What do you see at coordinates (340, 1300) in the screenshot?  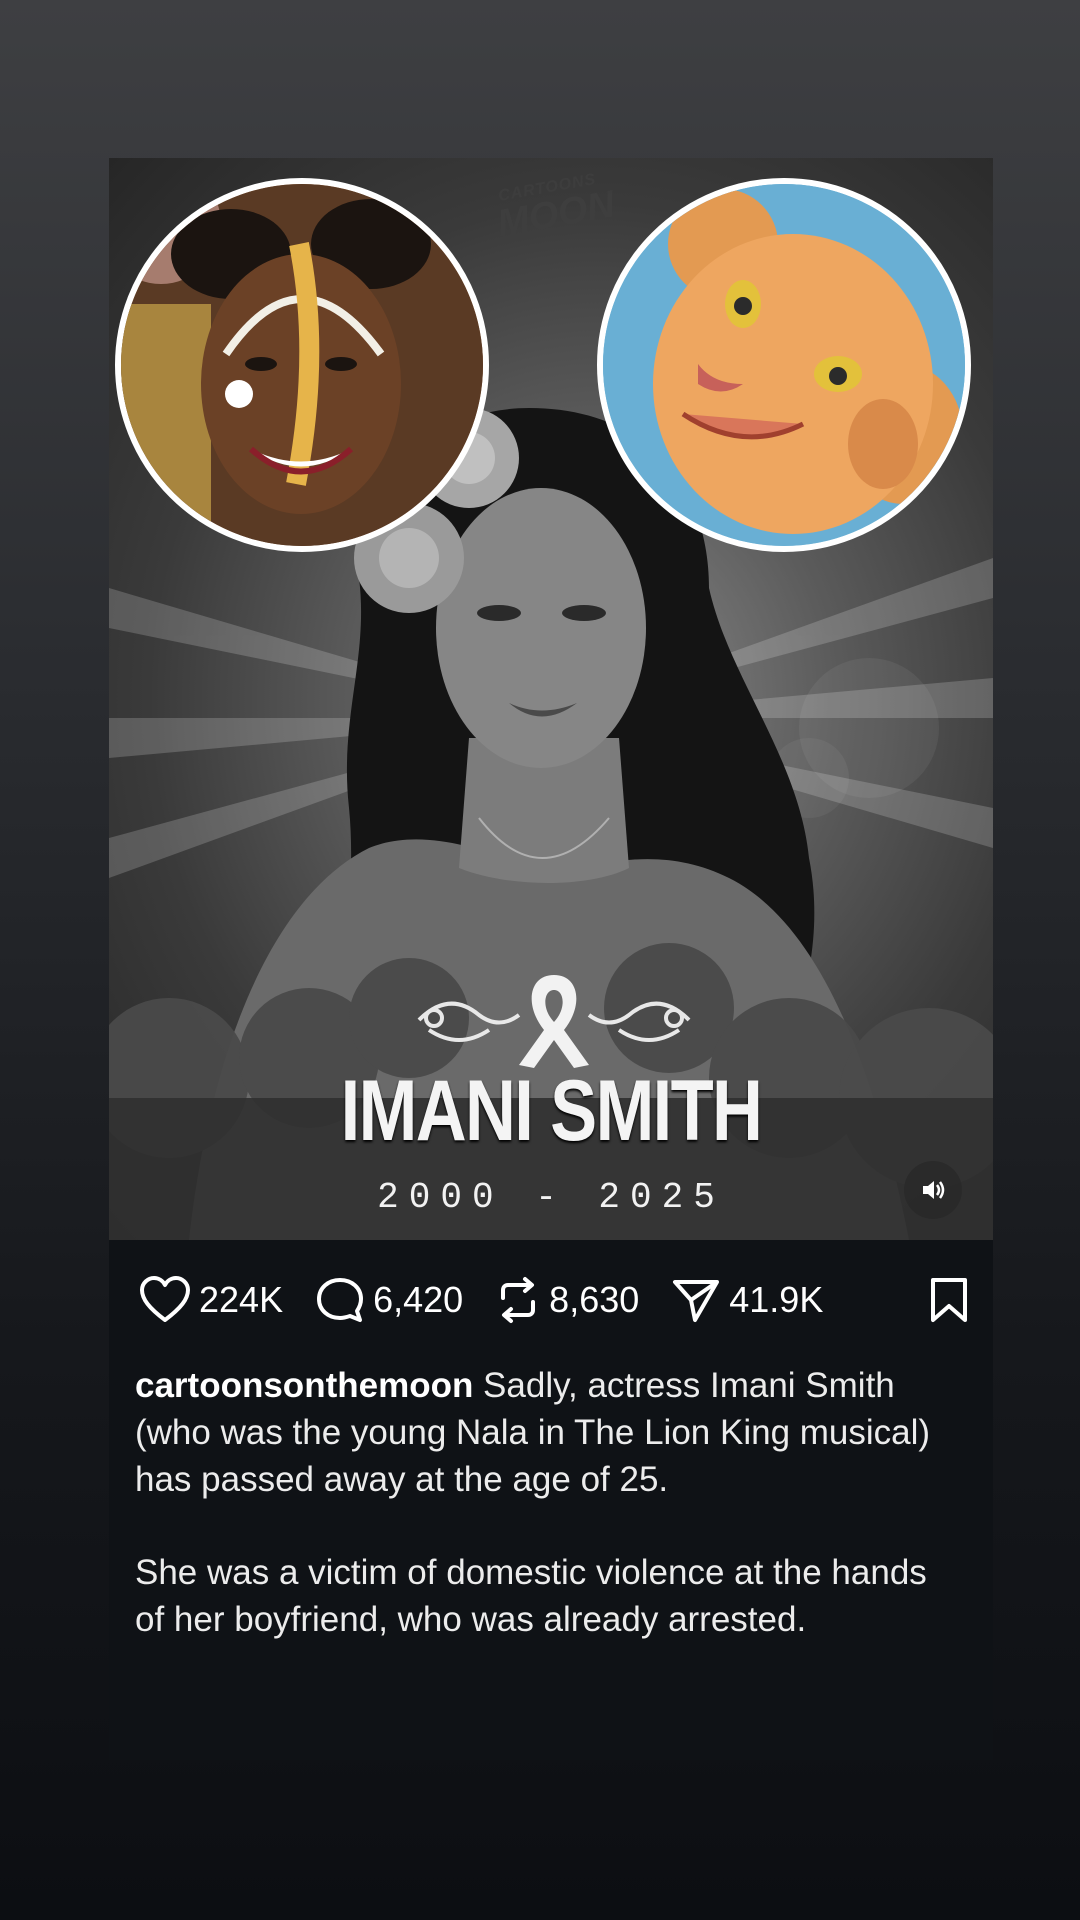 I see `comment-icon` at bounding box center [340, 1300].